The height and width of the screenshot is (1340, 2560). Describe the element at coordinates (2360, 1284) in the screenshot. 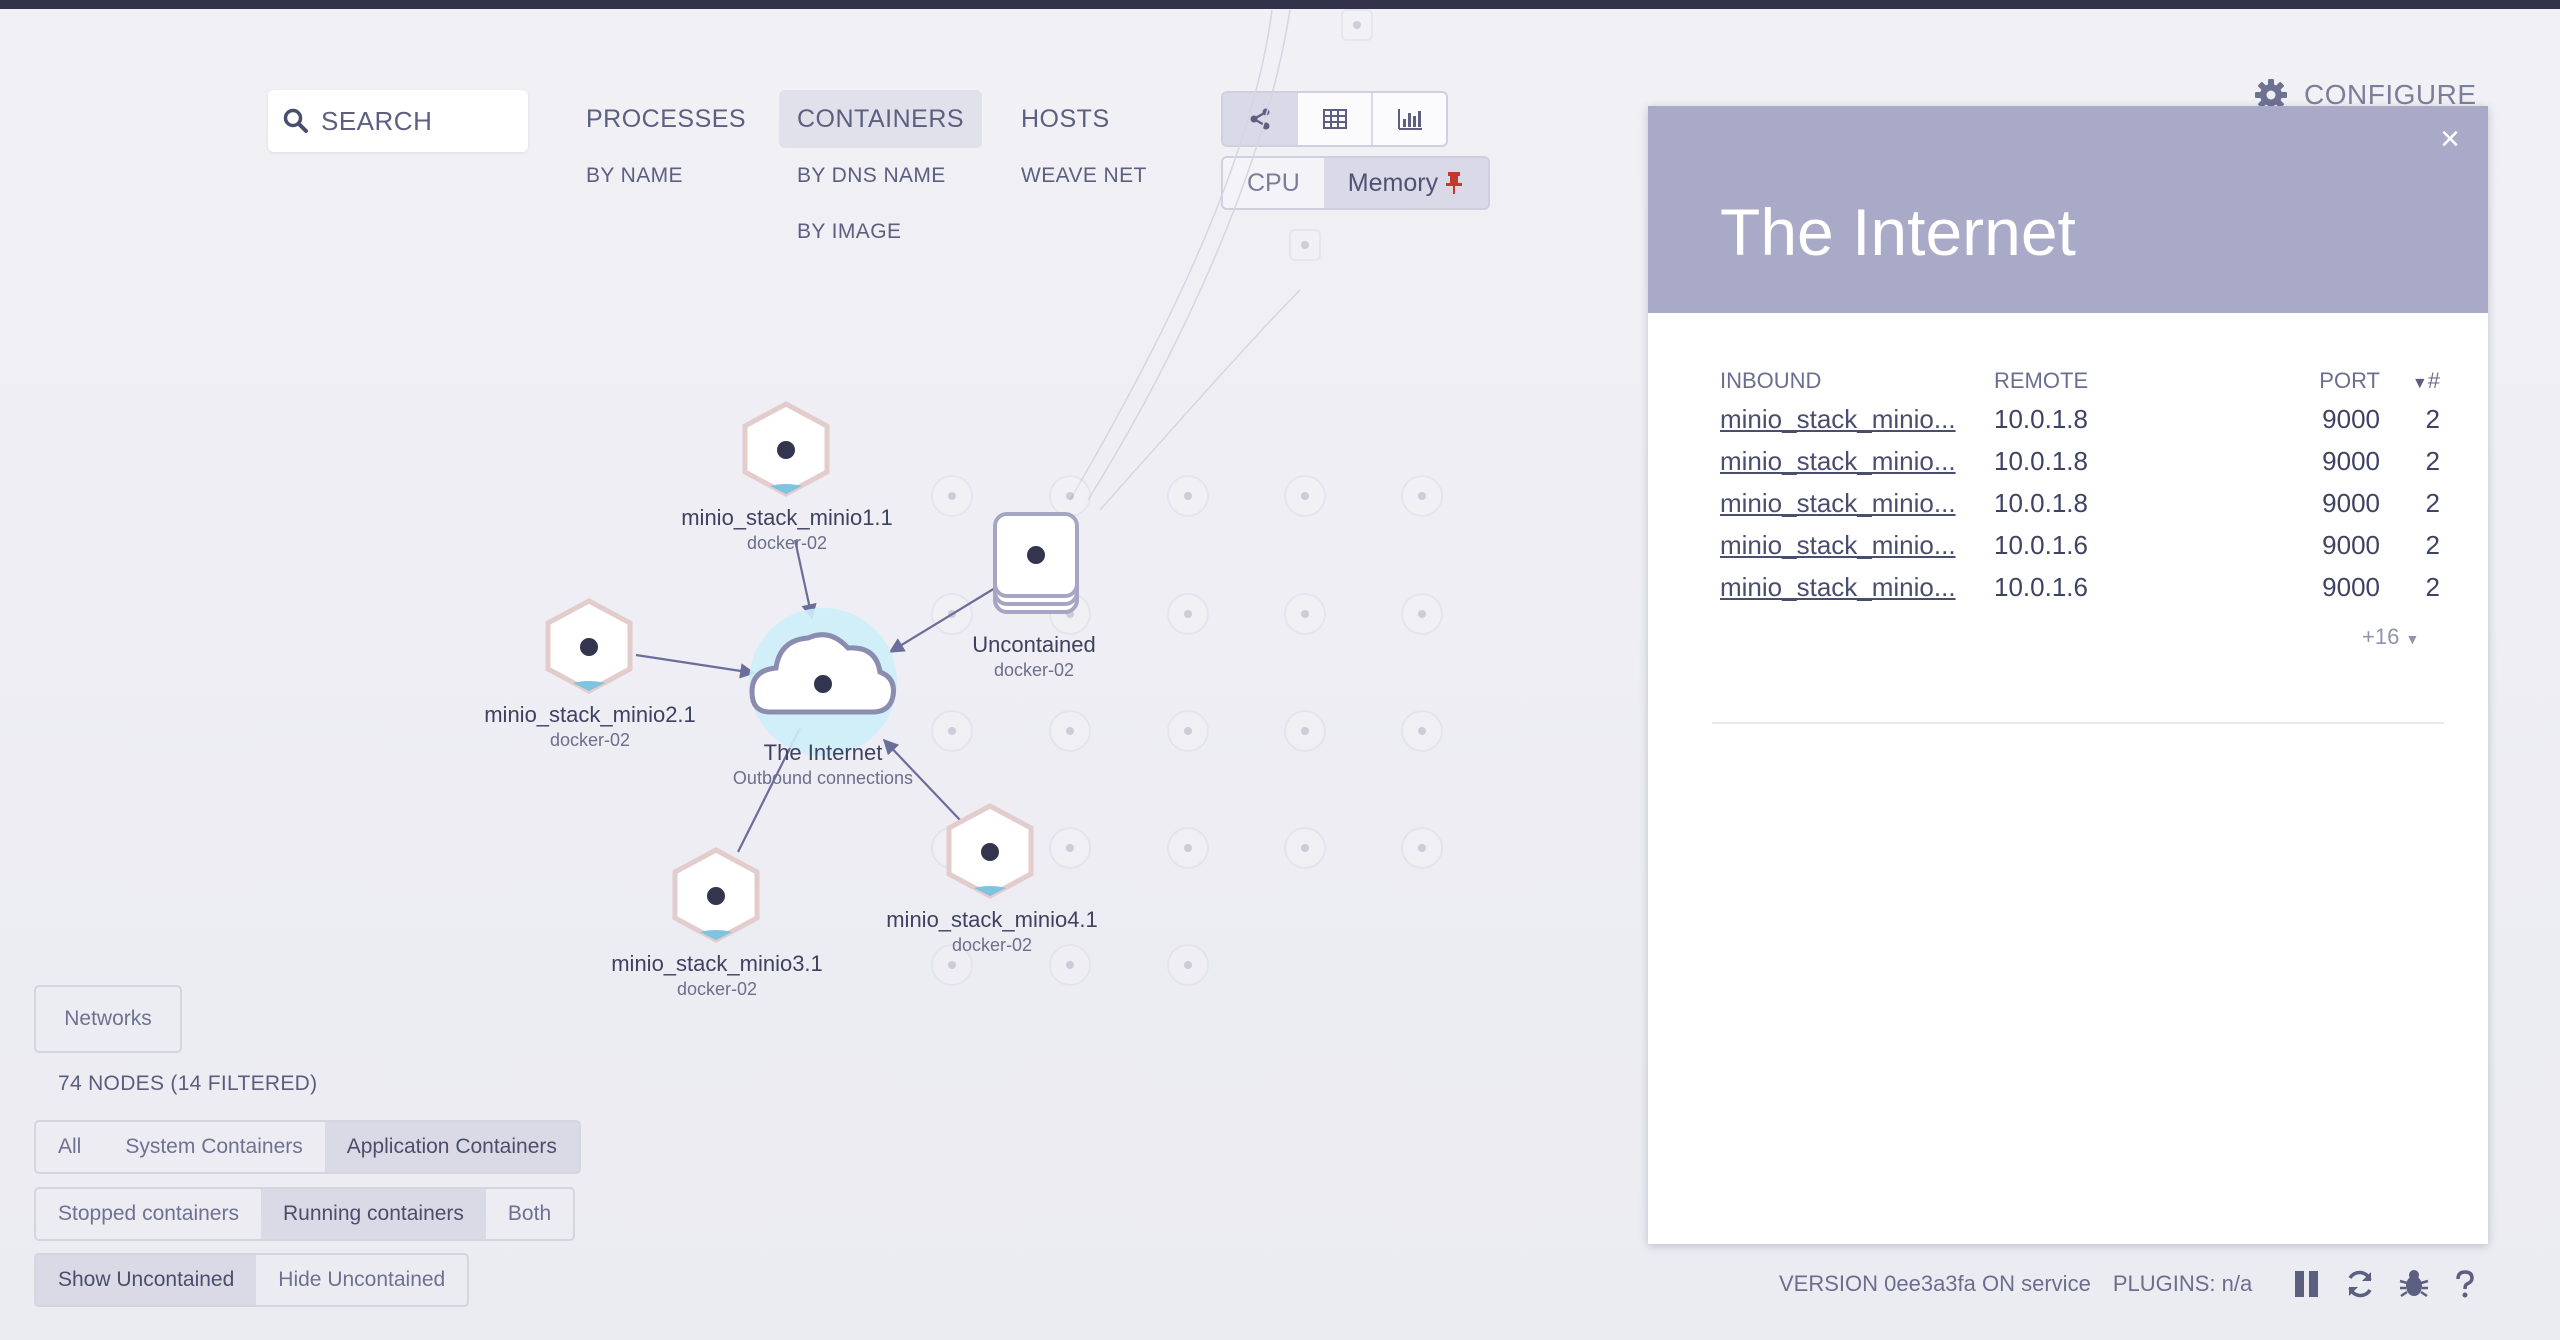

I see `refresh-icon` at that location.